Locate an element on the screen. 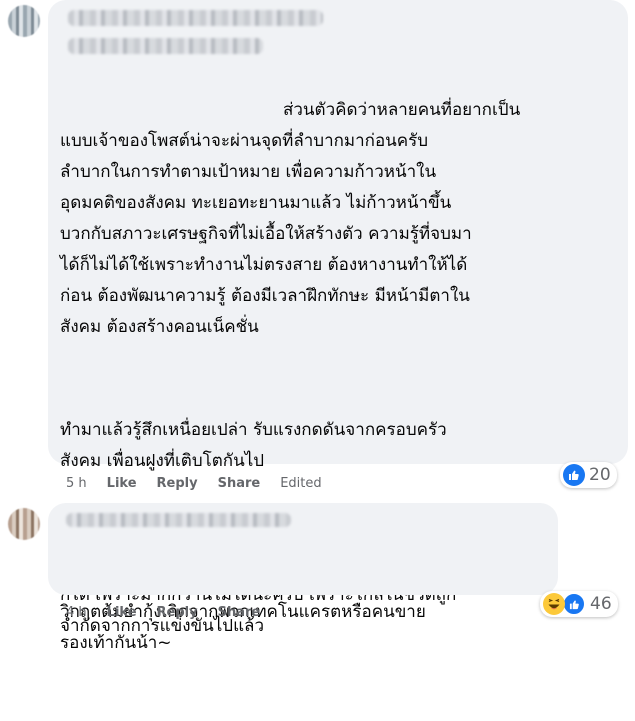 The height and width of the screenshot is (721, 635). haha-icon is located at coordinates (554, 604).